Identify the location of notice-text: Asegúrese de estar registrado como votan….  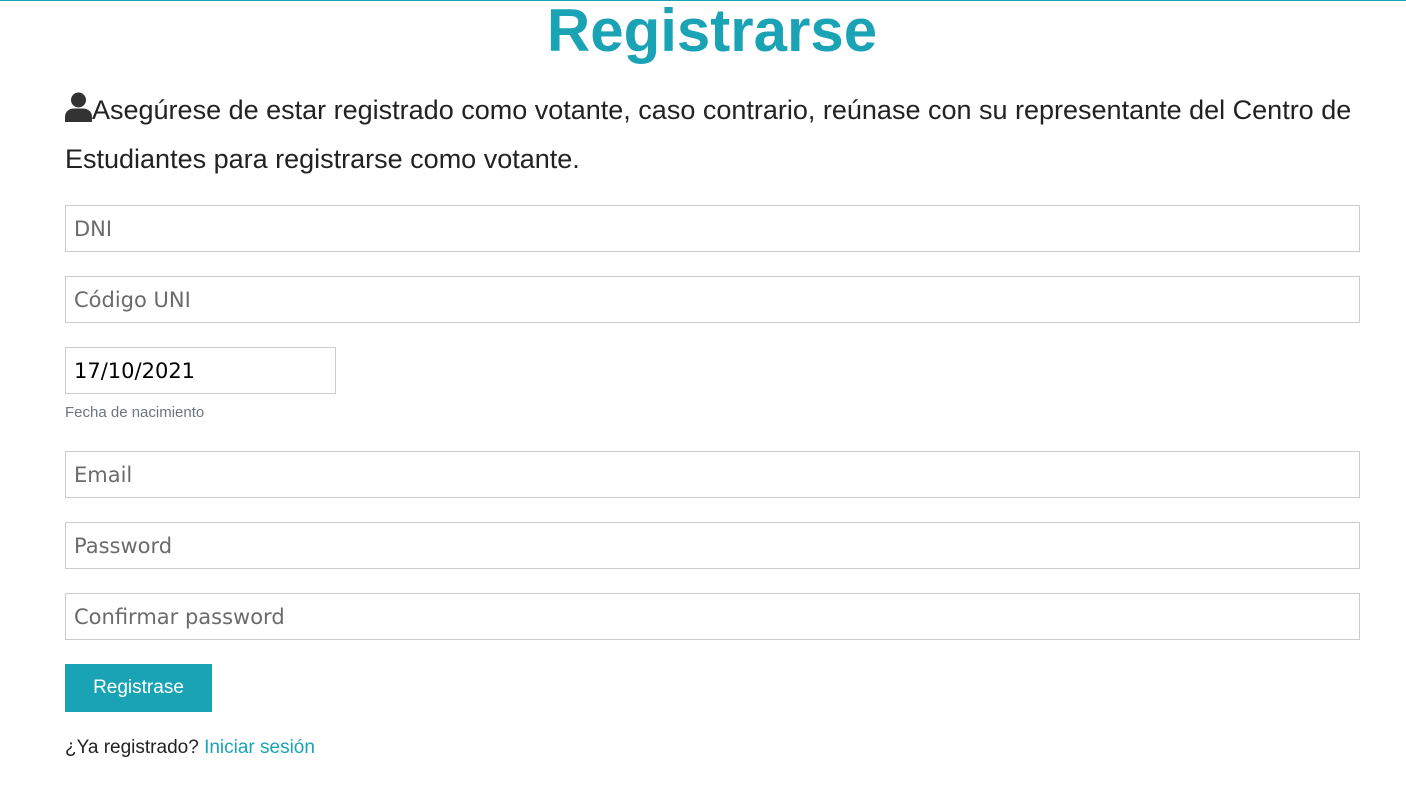
(708, 134).